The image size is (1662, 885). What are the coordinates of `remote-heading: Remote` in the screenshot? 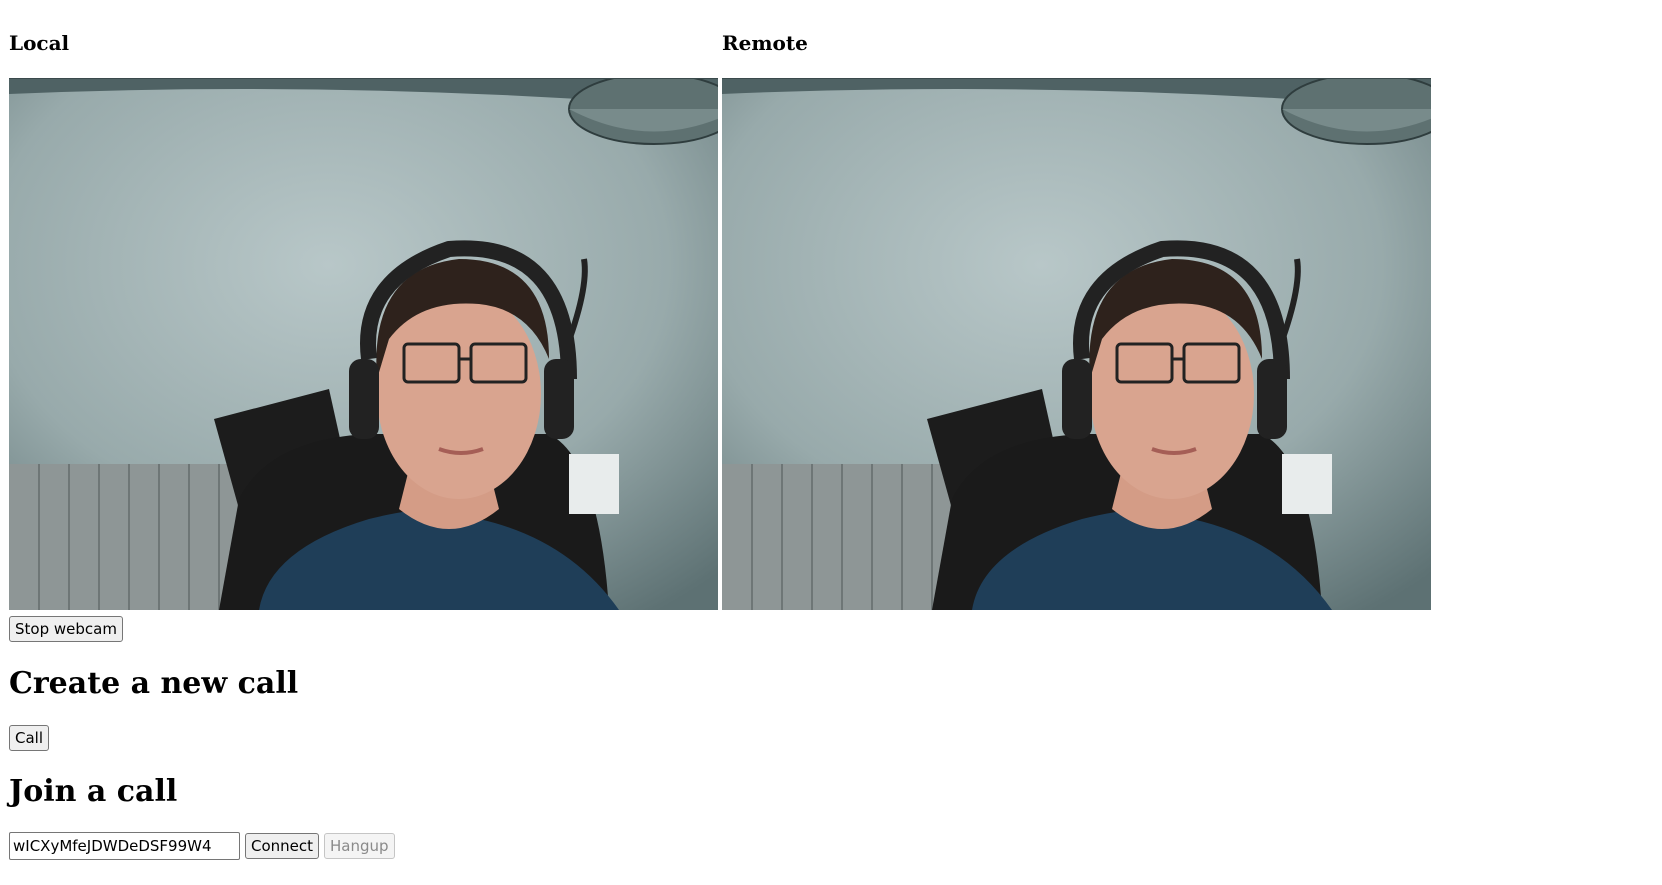 It's located at (765, 43).